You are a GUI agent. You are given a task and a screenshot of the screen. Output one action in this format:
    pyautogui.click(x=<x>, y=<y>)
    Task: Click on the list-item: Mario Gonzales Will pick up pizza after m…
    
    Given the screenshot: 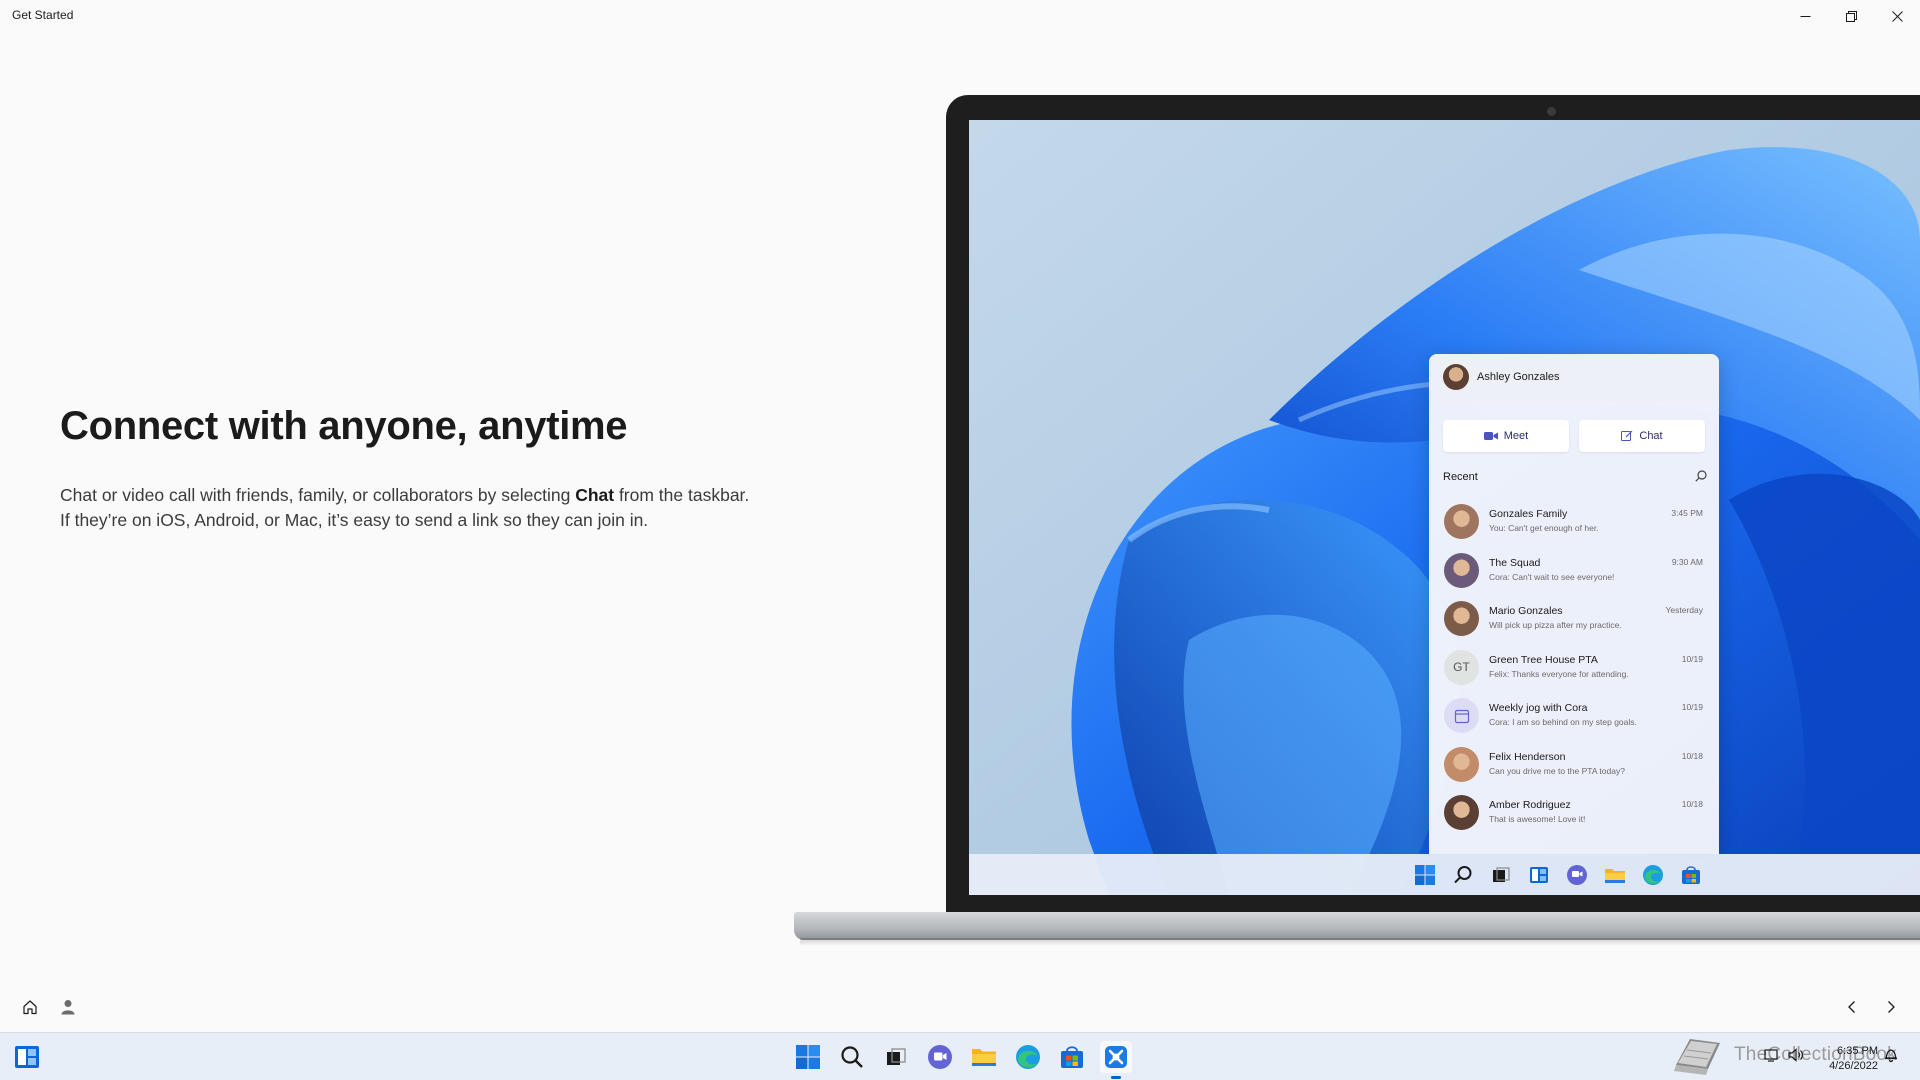 What is the action you would take?
    pyautogui.click(x=1574, y=619)
    